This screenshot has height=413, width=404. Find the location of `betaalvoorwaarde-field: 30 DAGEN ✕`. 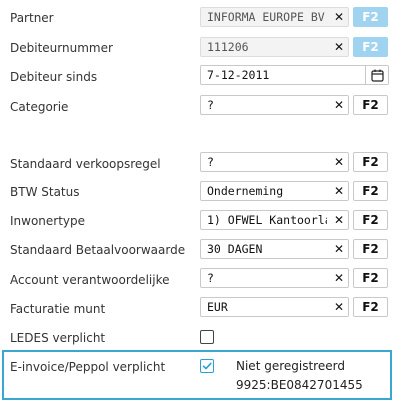

betaalvoorwaarde-field: 30 DAGEN ✕ is located at coordinates (274, 249).